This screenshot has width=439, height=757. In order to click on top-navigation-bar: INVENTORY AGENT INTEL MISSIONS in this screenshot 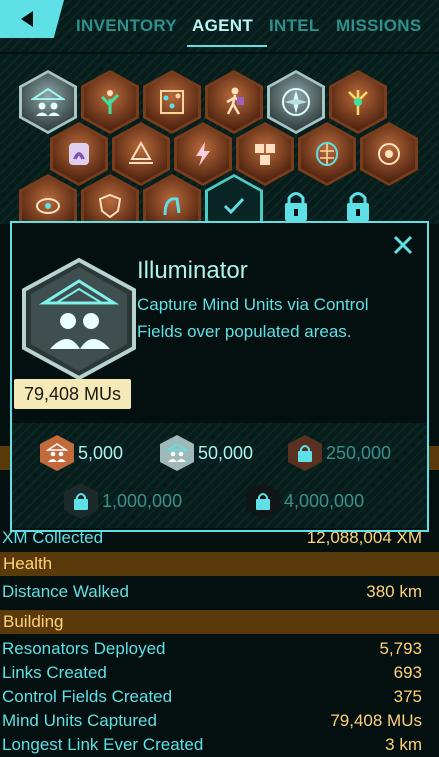, I will do `click(219, 26)`.